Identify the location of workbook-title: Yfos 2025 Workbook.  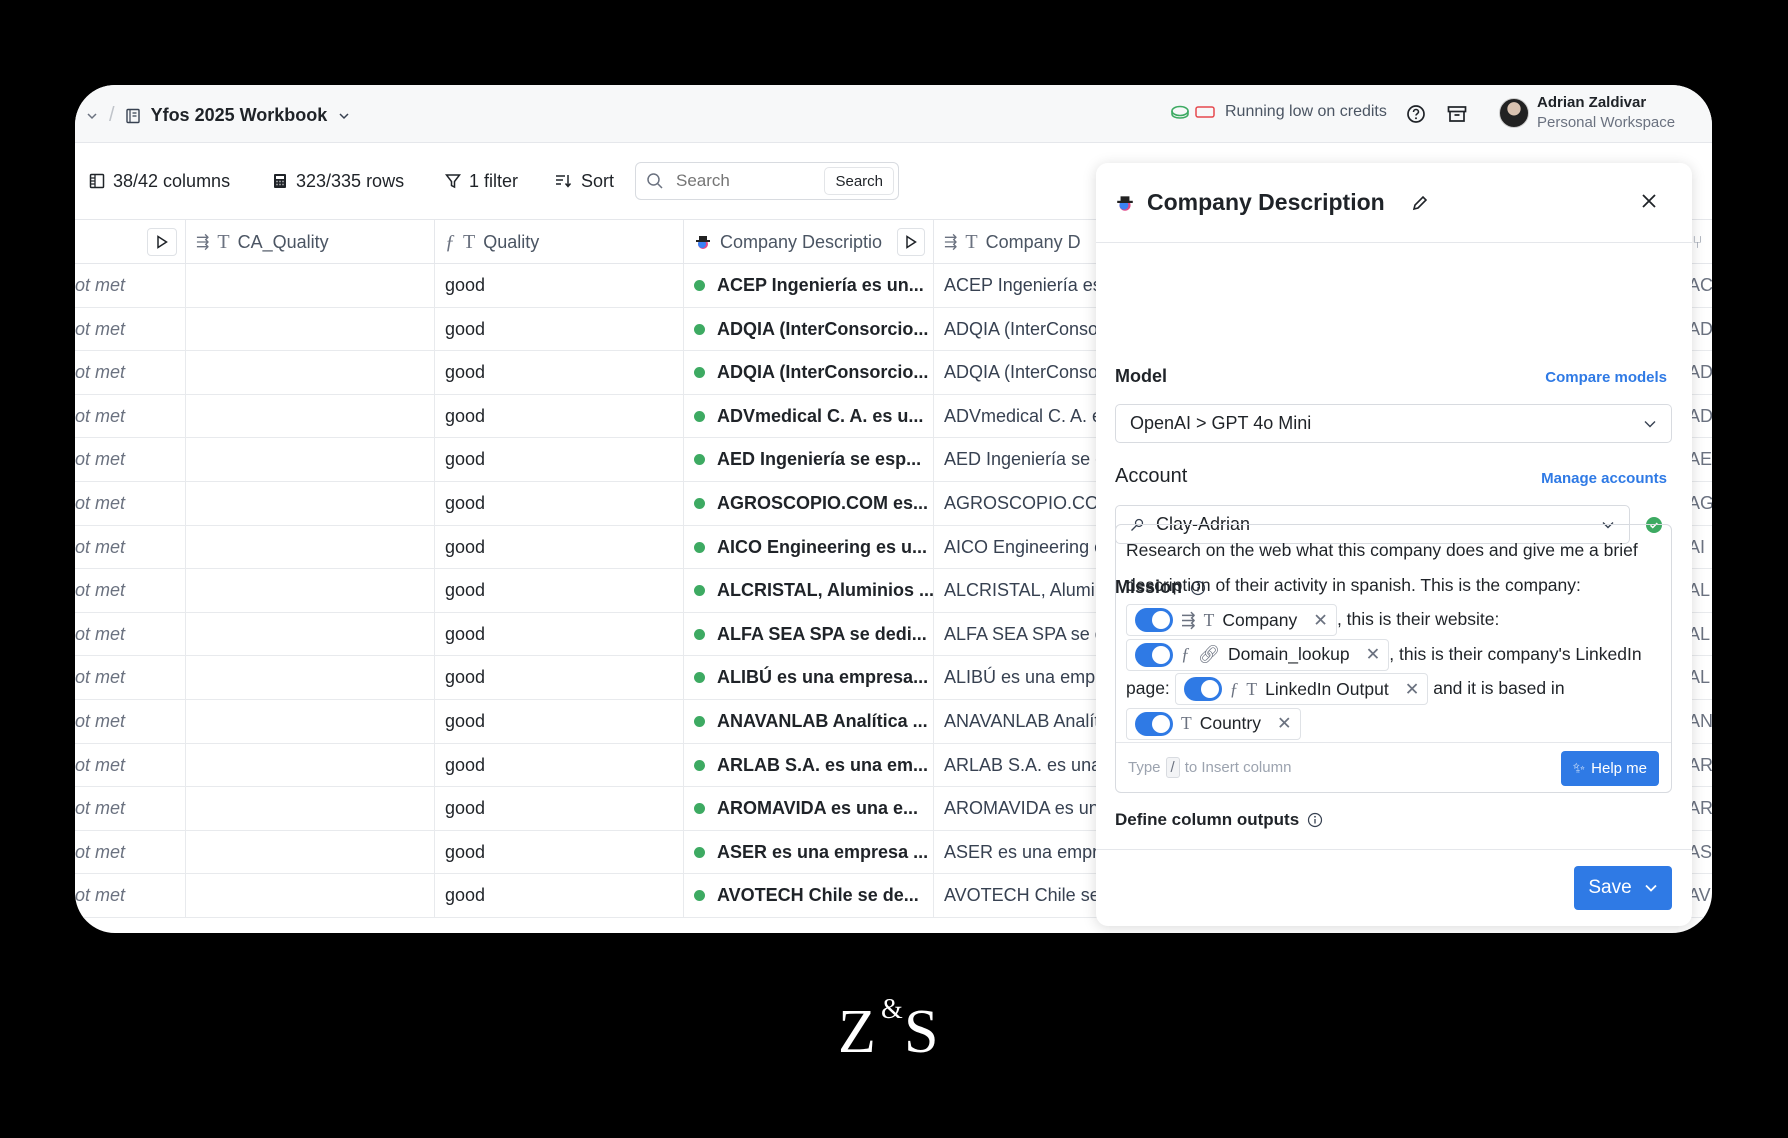
(239, 115).